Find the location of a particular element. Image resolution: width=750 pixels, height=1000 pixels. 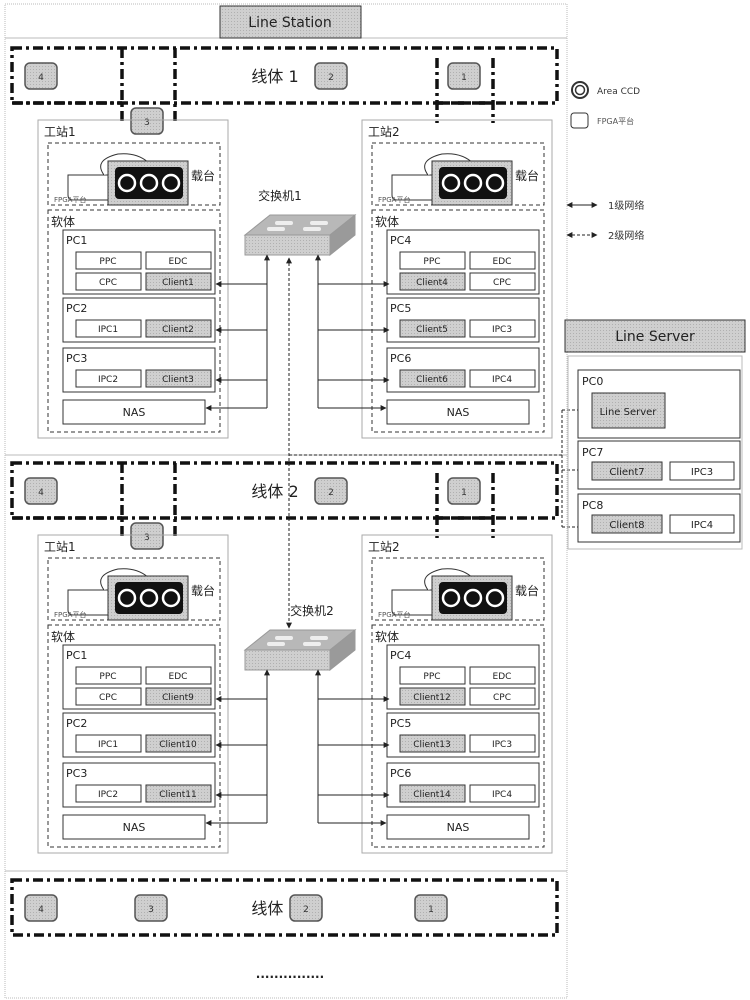

module-client1: Client1 is located at coordinates (178, 281).